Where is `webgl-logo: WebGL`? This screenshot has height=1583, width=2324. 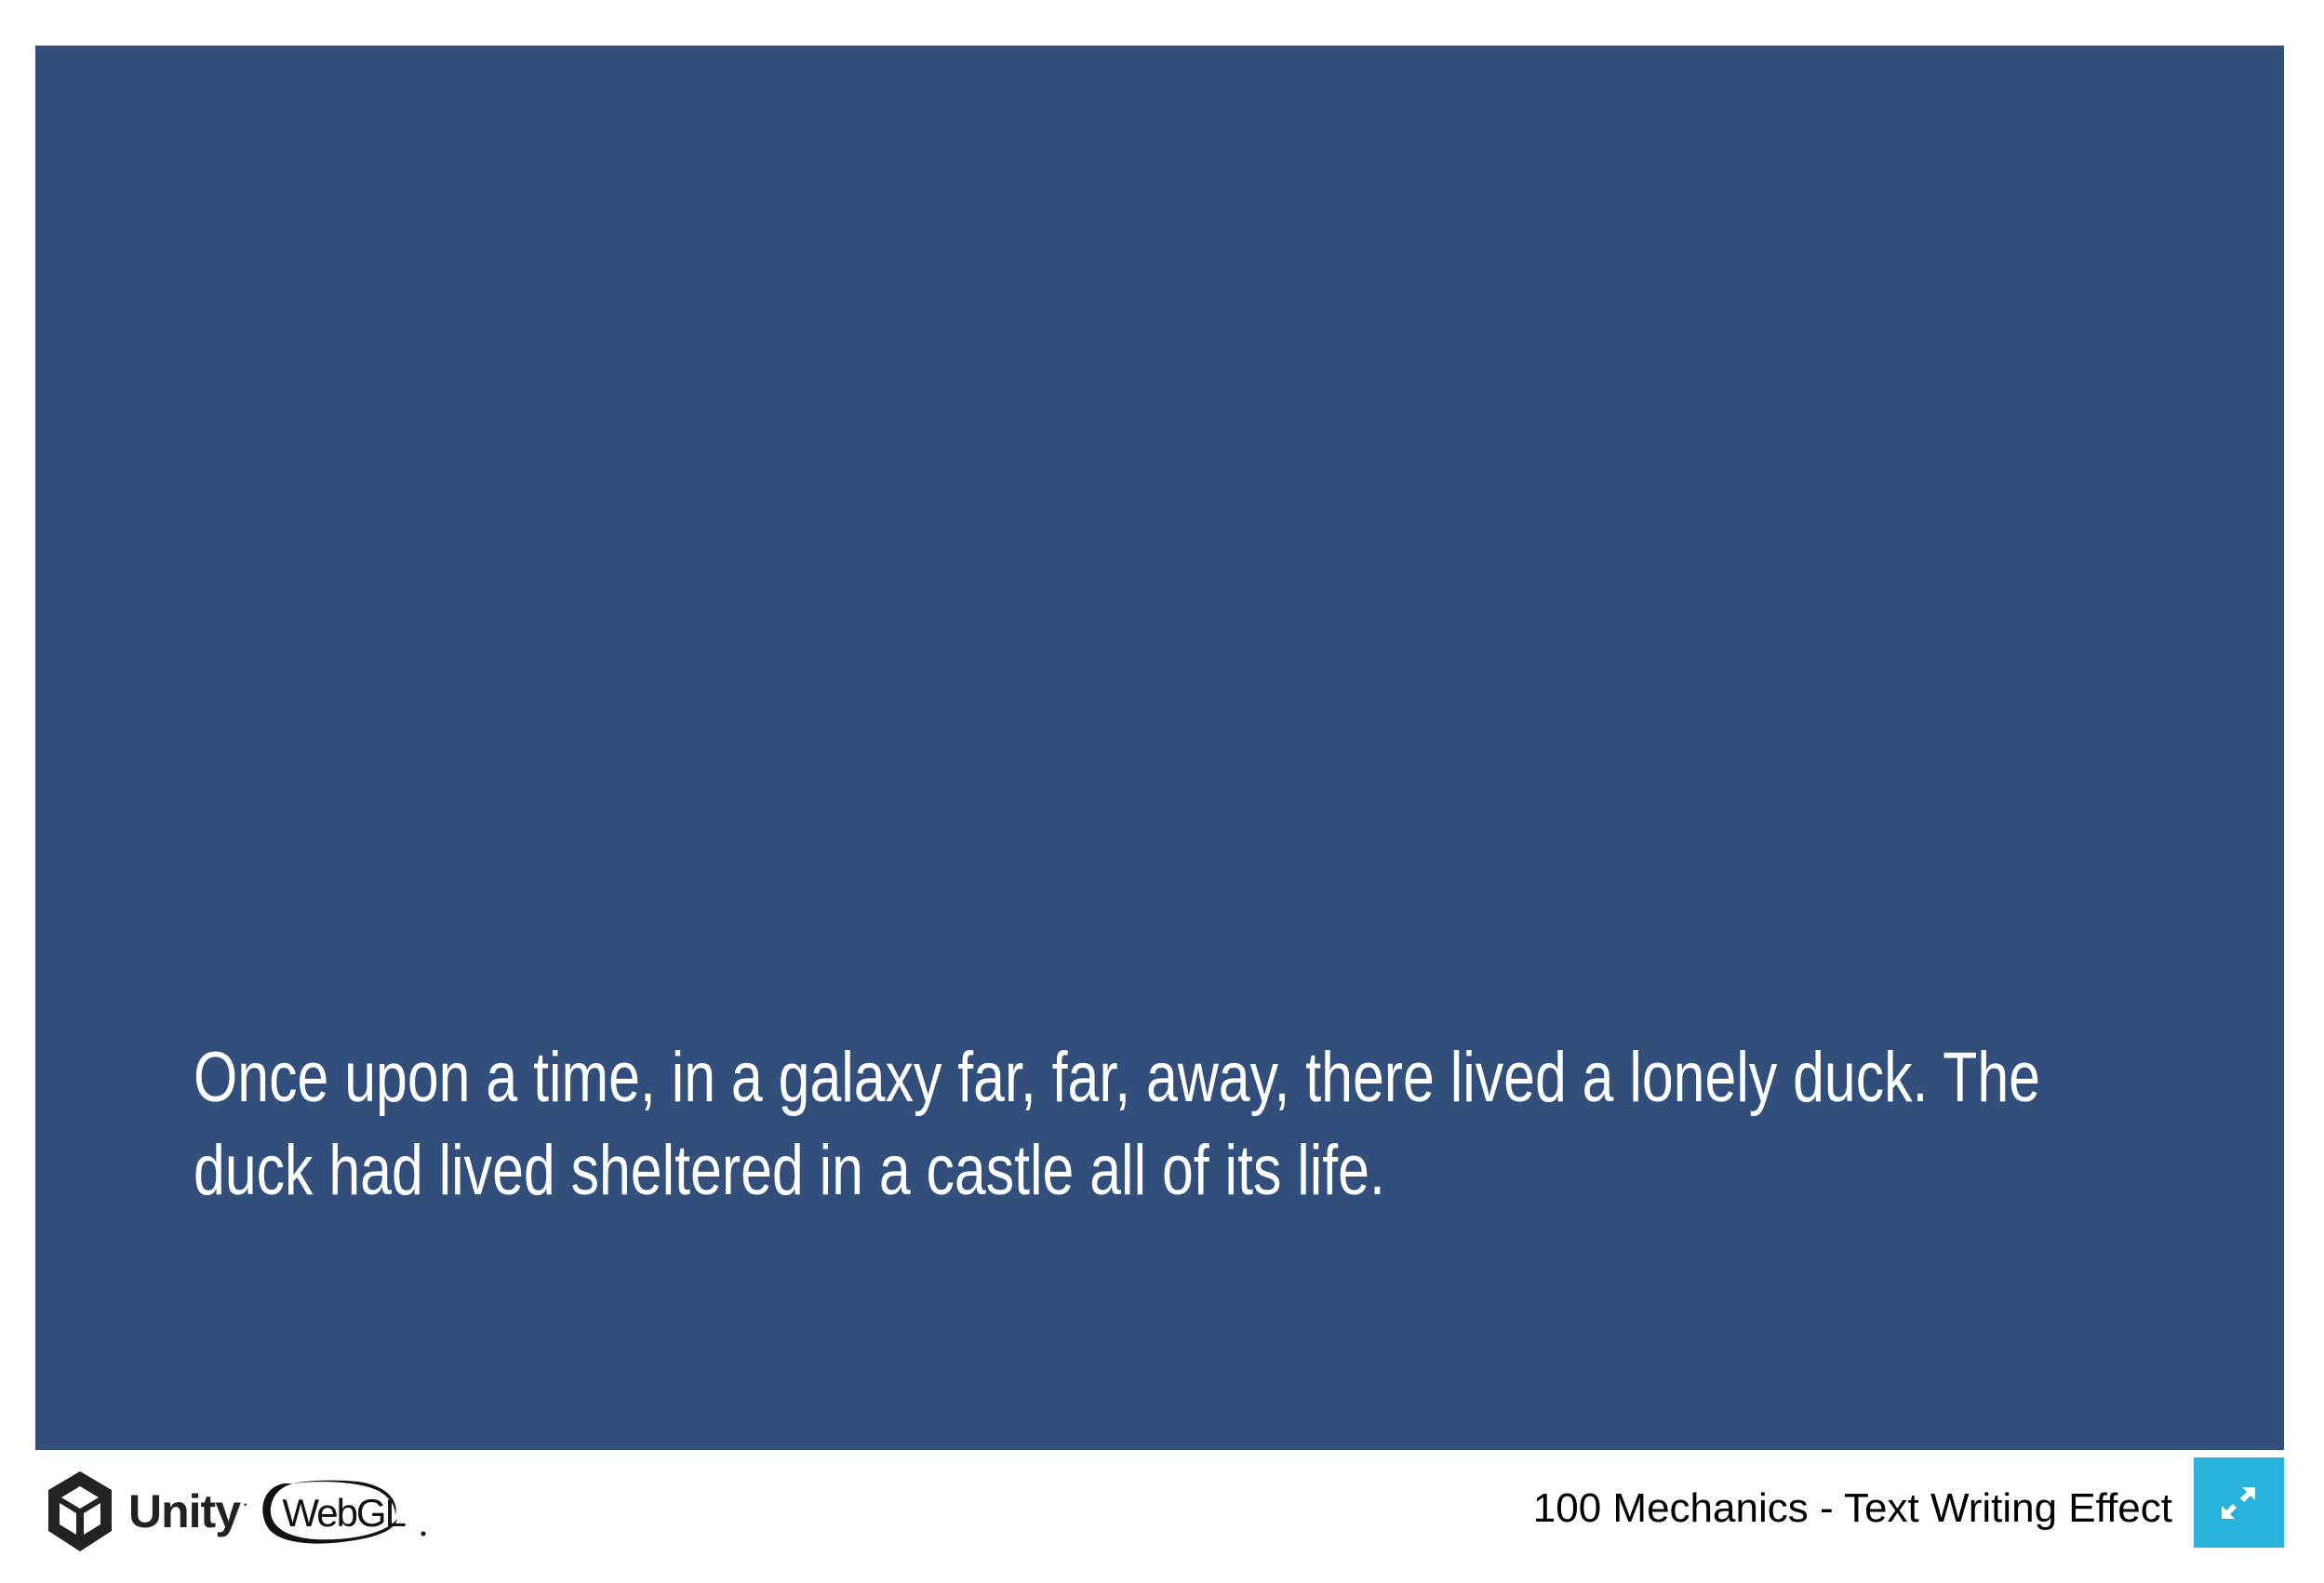
webgl-logo: WebGL is located at coordinates (344, 1511).